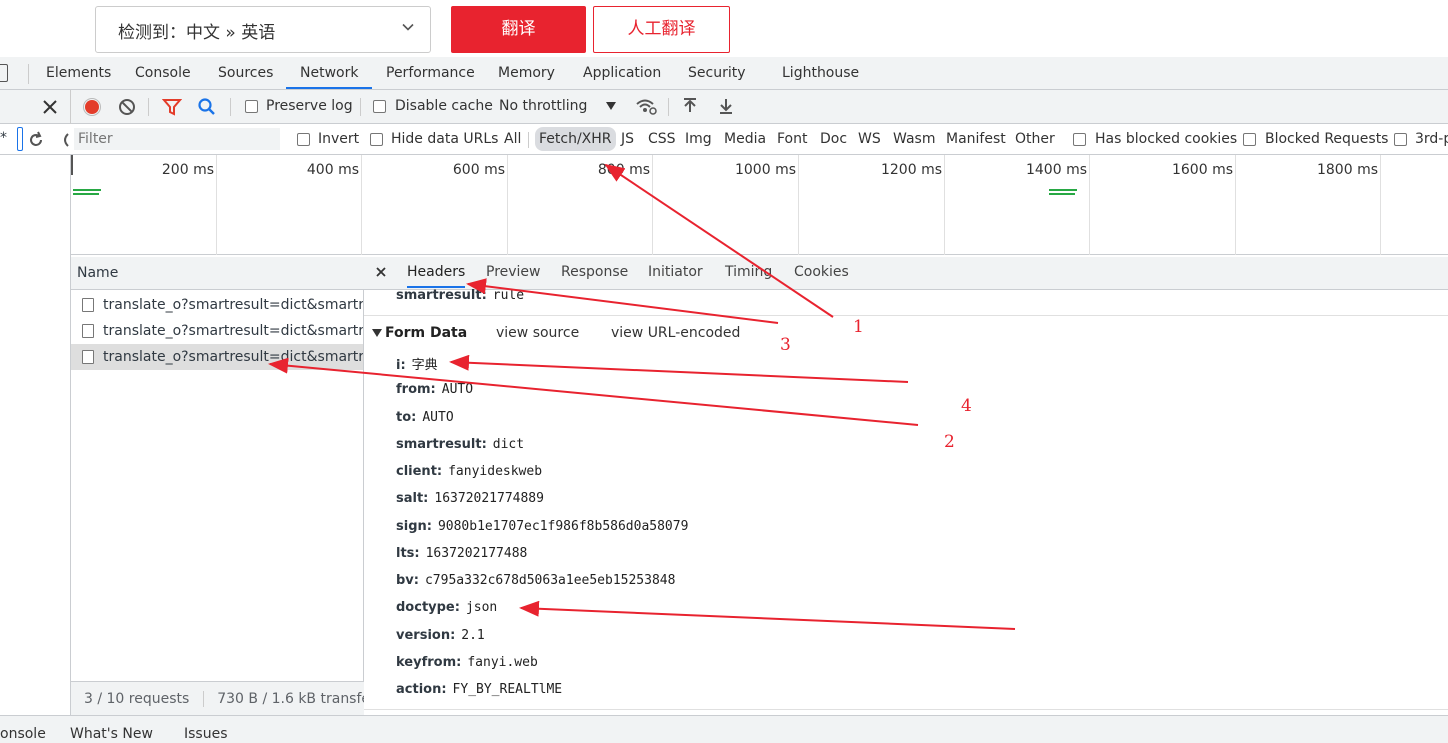 The width and height of the screenshot is (1448, 743). Describe the element at coordinates (543, 106) in the screenshot. I see `throttling-select: No throttling` at that location.